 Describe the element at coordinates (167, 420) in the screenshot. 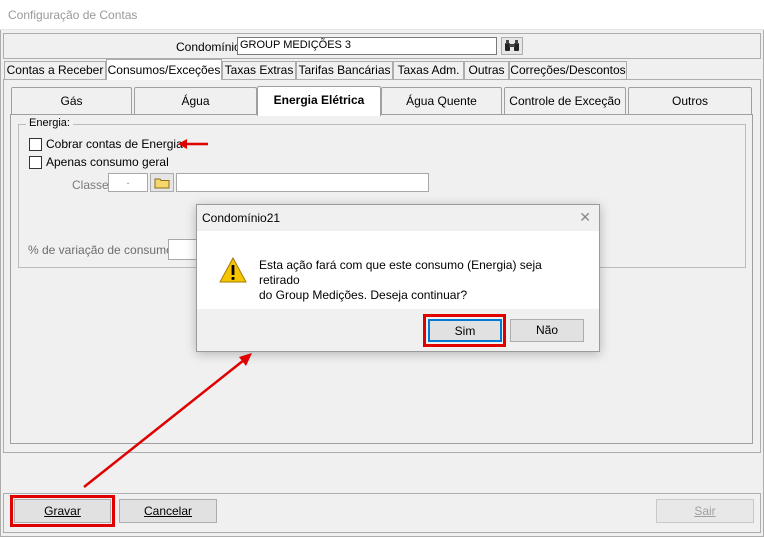

I see `annotation-arrow-long` at that location.